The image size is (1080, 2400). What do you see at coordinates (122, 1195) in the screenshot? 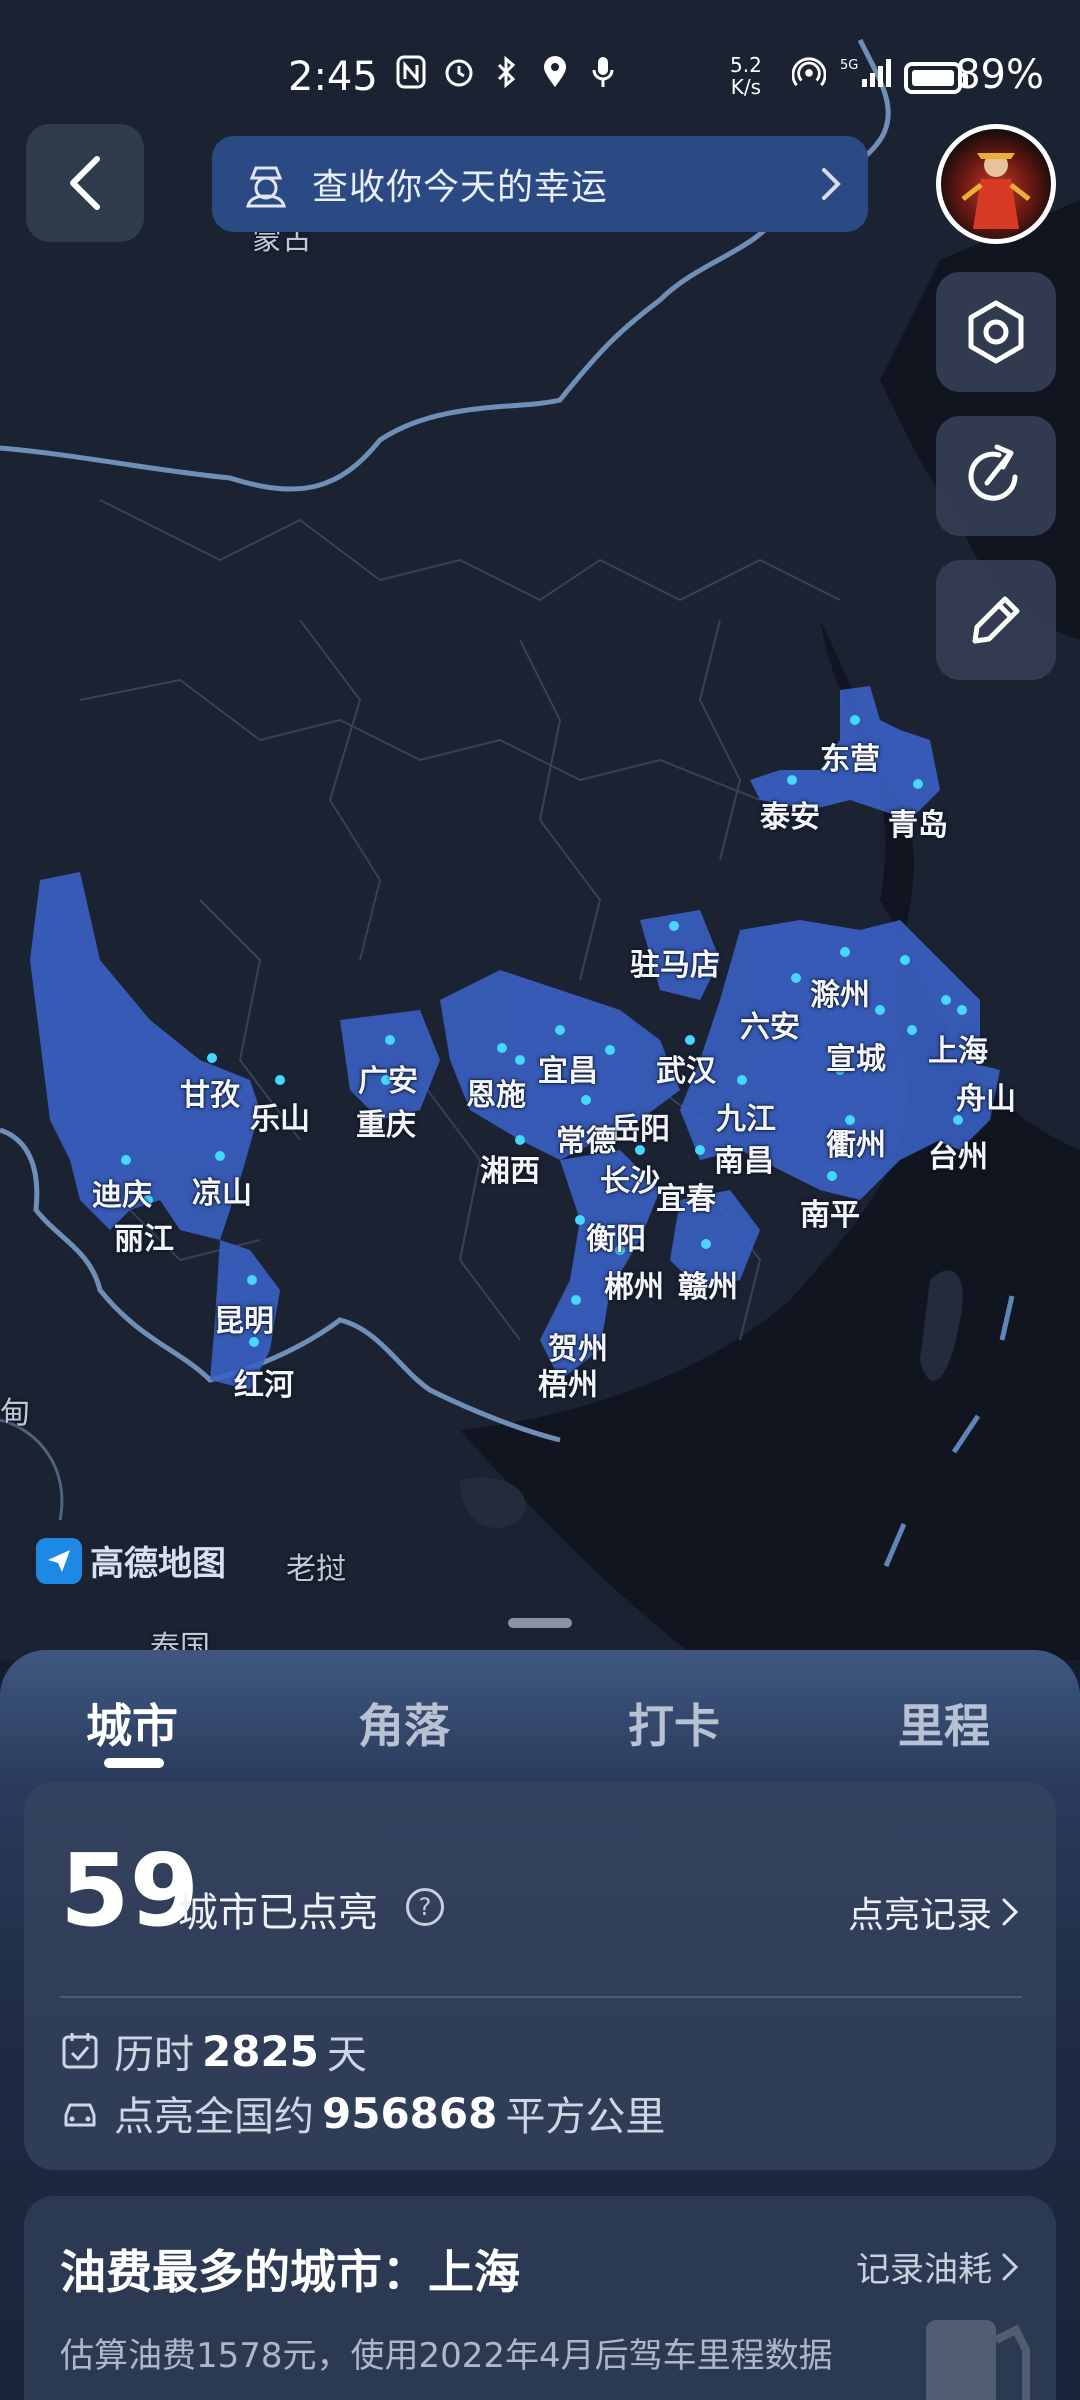
I see `city-label: 迪庆` at bounding box center [122, 1195].